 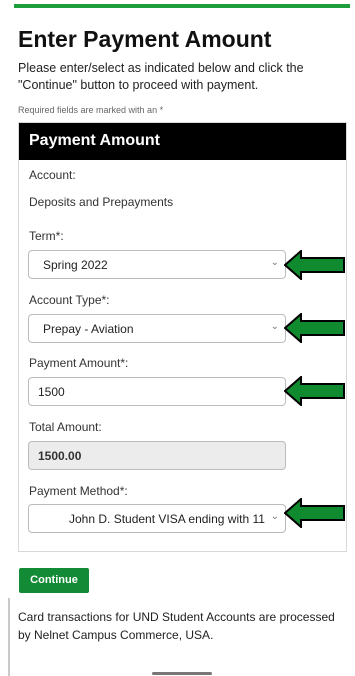 What do you see at coordinates (157, 328) in the screenshot?
I see `account-type-select: Prepay - Aviation ⌄` at bounding box center [157, 328].